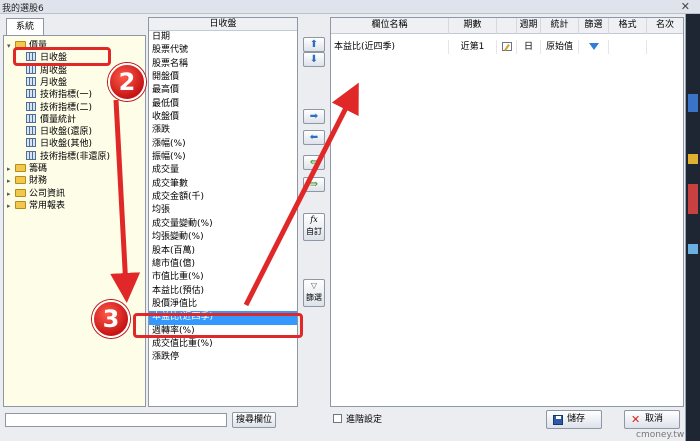  Describe the element at coordinates (223, 277) in the screenshot. I see `list-item: 市值比重(%)` at that location.